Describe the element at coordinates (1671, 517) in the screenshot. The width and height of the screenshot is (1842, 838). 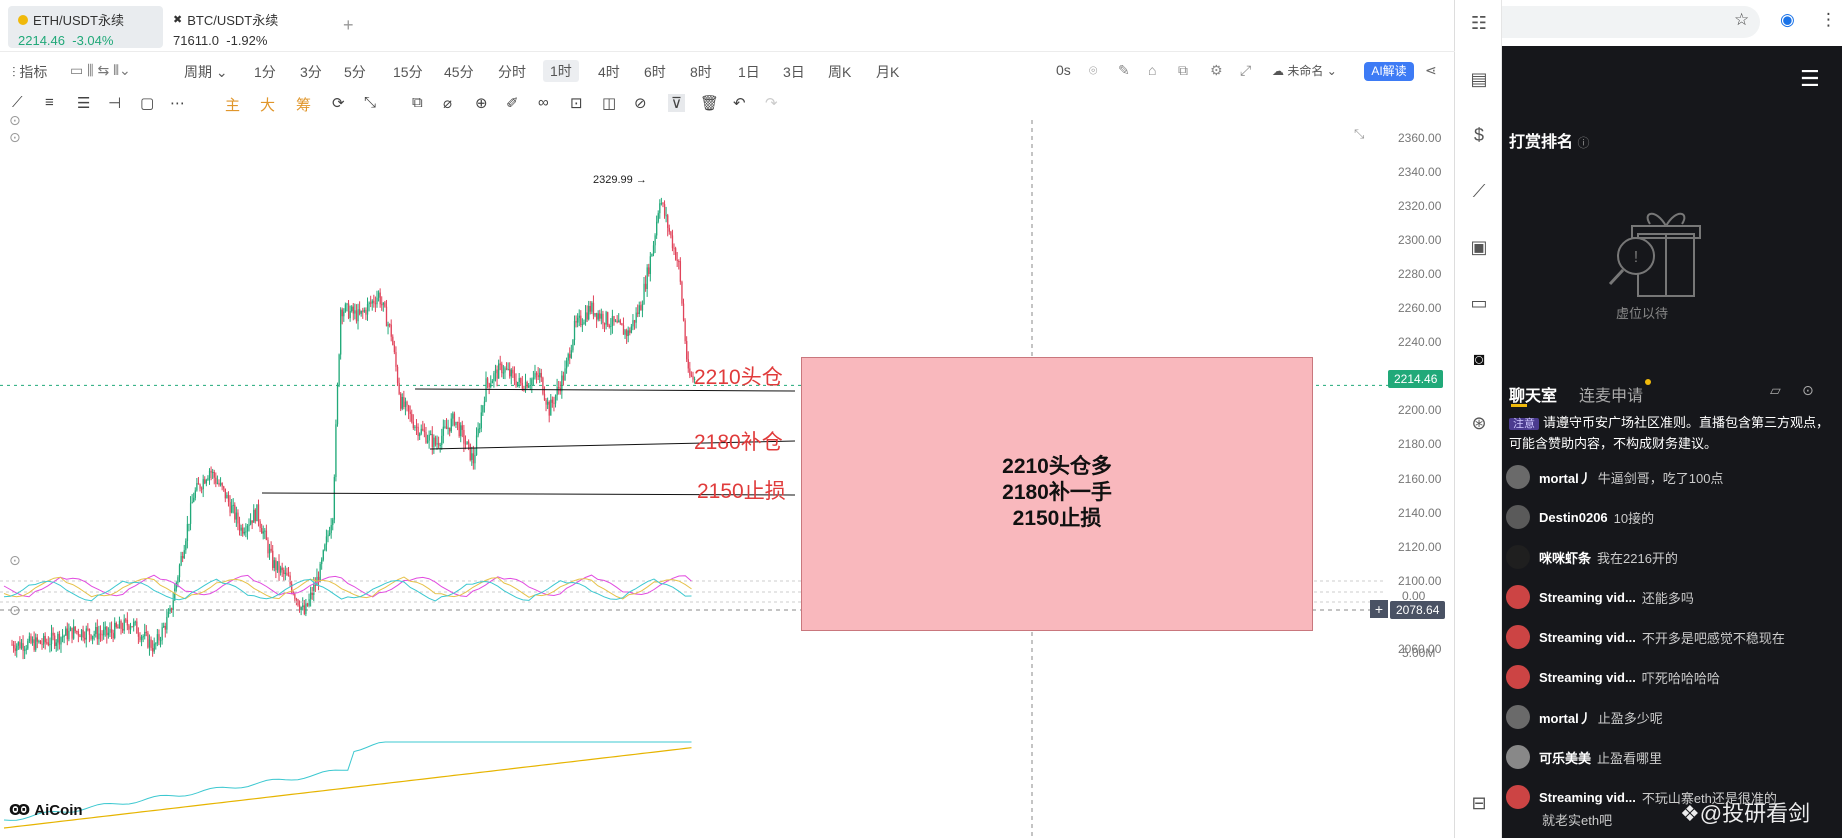
I see `chat-message: Destin0206 10接的` at that location.